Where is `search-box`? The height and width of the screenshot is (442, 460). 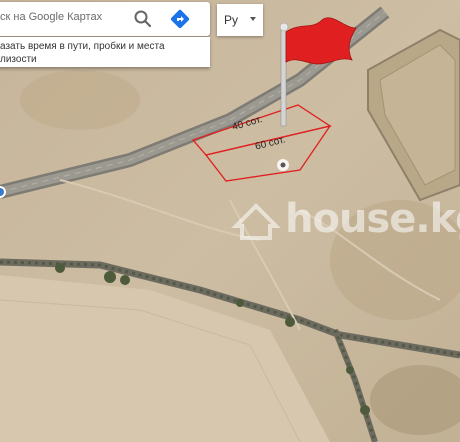 search-box is located at coordinates (105, 19).